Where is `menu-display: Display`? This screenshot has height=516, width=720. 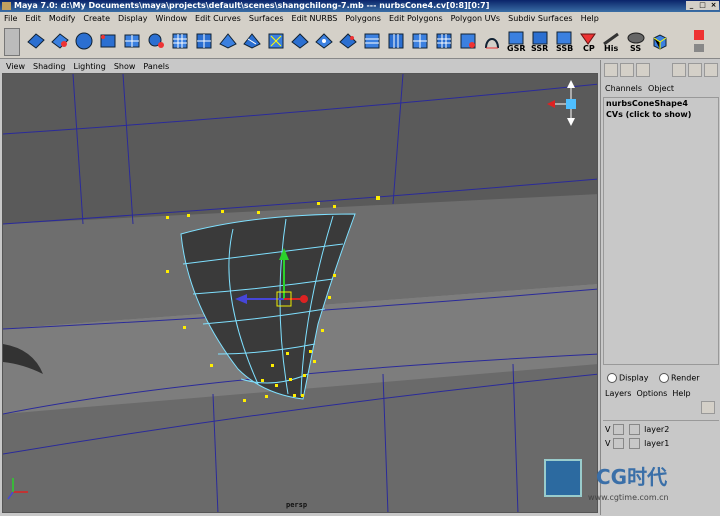
menu-display: Display is located at coordinates (133, 18).